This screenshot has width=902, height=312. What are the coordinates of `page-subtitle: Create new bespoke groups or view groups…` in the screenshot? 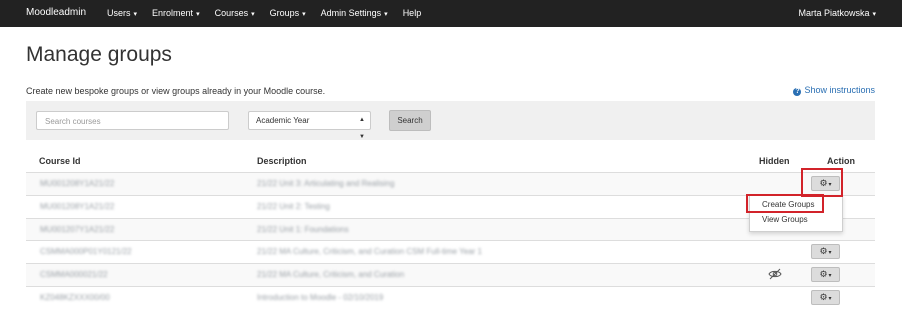 It's located at (176, 91).